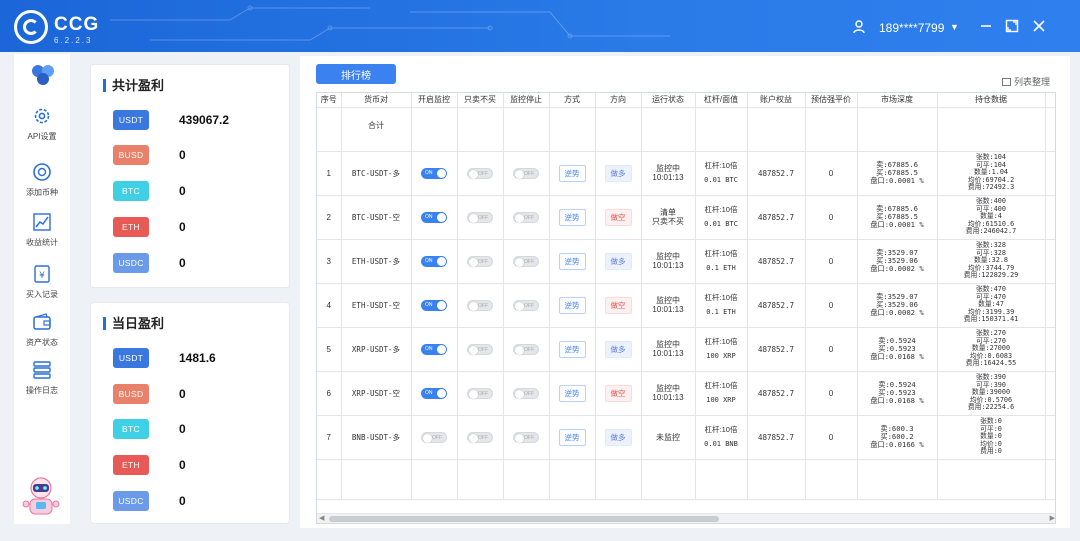 The height and width of the screenshot is (541, 1080). What do you see at coordinates (42, 180) in the screenshot?
I see `sidebar-item-add-coin: 添加币种` at bounding box center [42, 180].